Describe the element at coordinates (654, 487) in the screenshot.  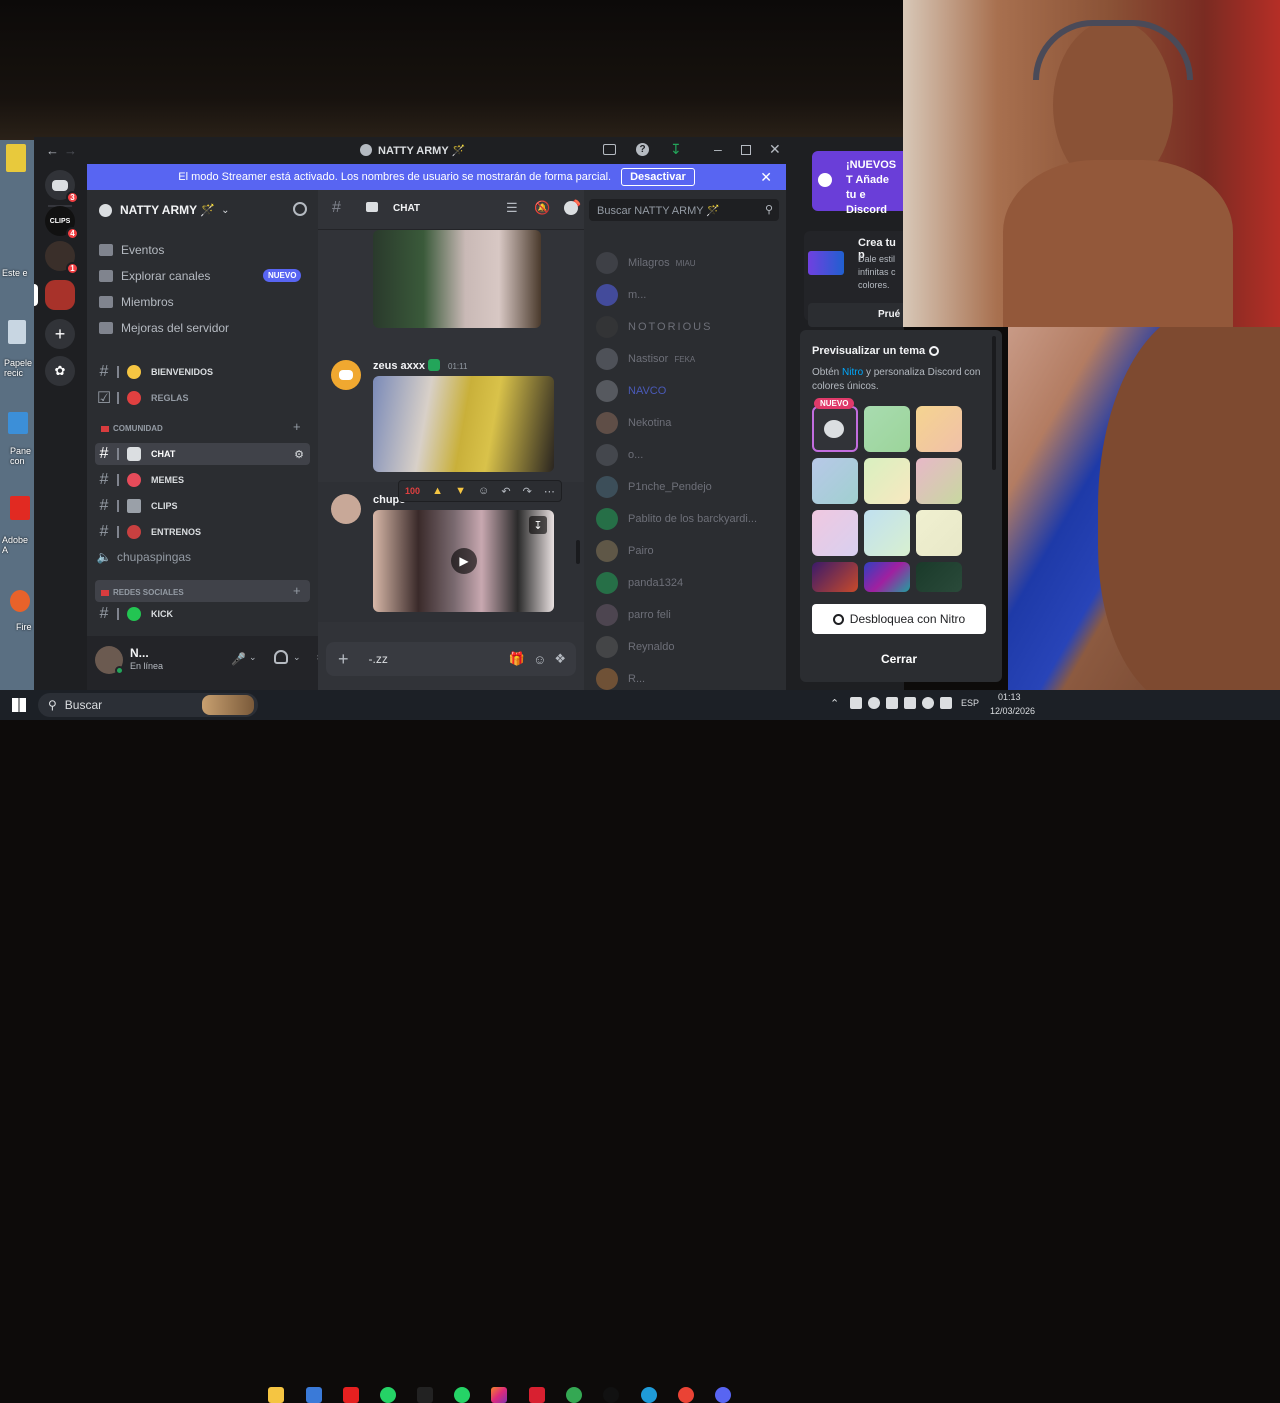
I see `member-item: P1nche_Pendejo` at that location.